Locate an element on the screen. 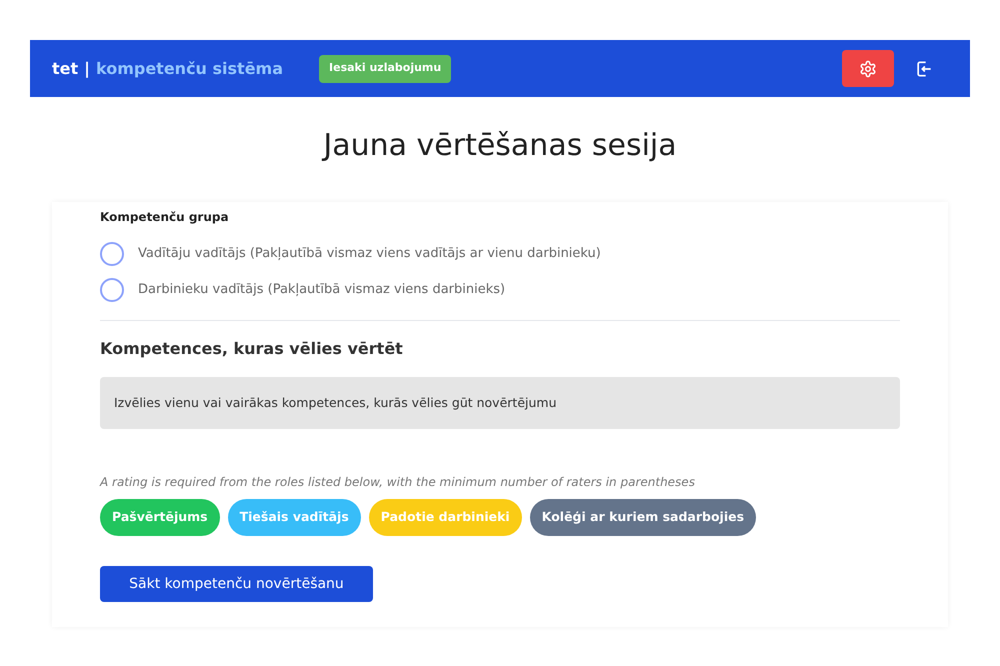  role-tag: Pašvērtējums is located at coordinates (160, 517).